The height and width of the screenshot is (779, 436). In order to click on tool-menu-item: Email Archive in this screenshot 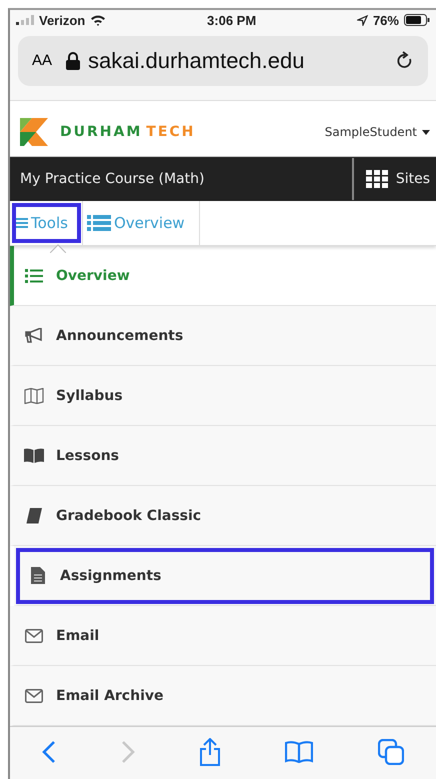, I will do `click(223, 696)`.